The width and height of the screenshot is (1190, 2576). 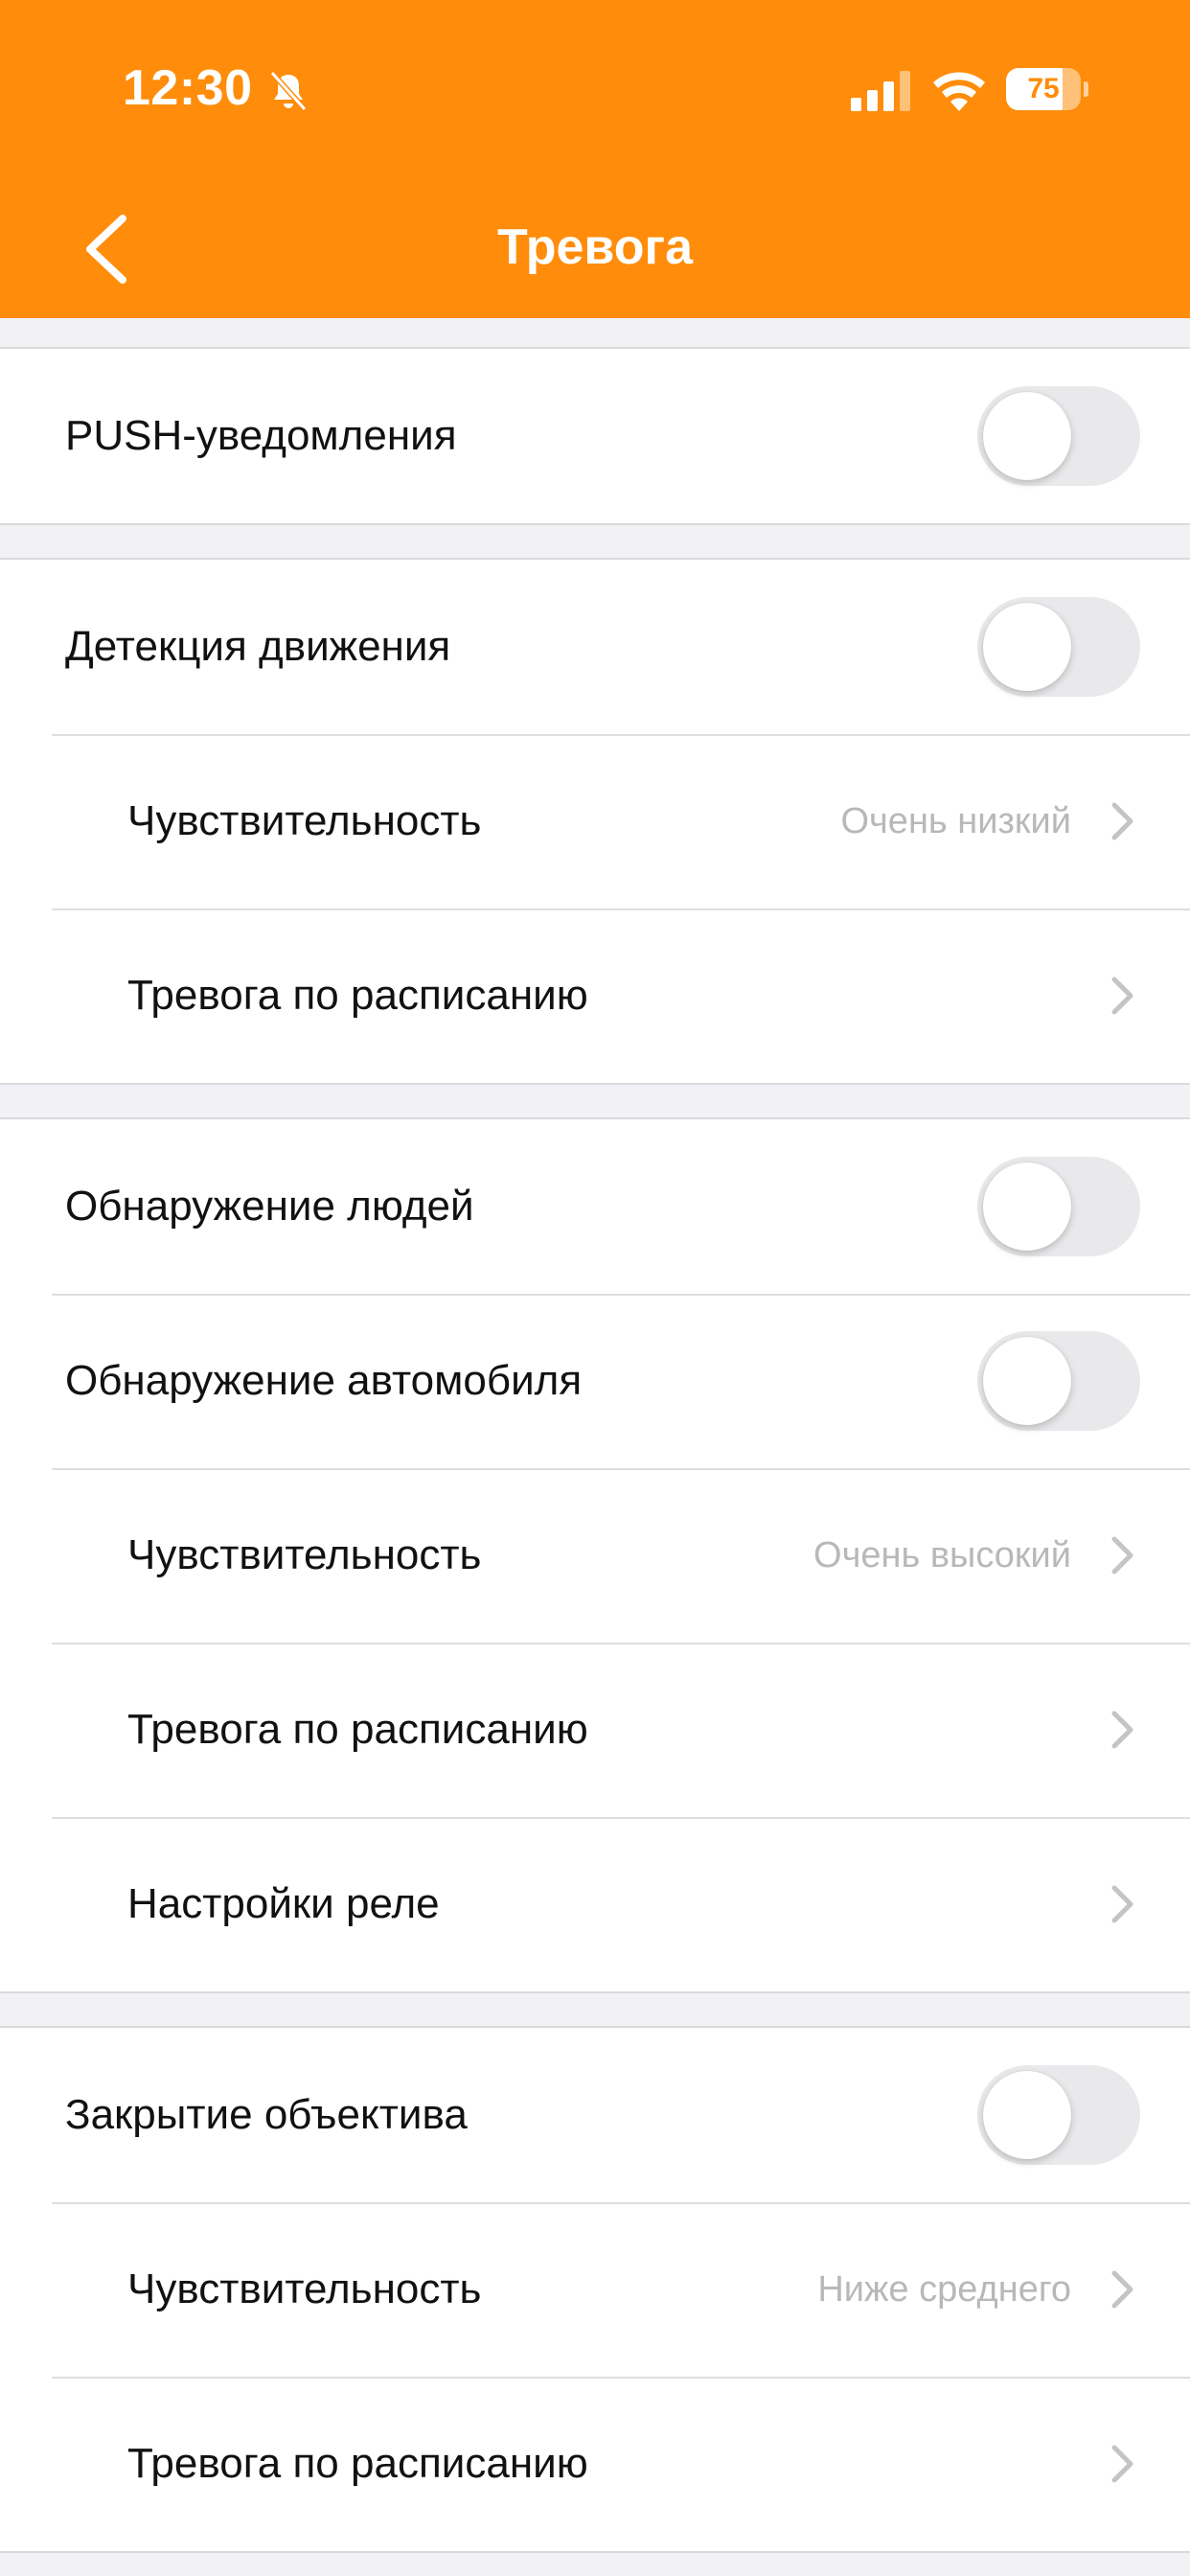 What do you see at coordinates (956, 820) in the screenshot?
I see `row-value: Очень низкий` at bounding box center [956, 820].